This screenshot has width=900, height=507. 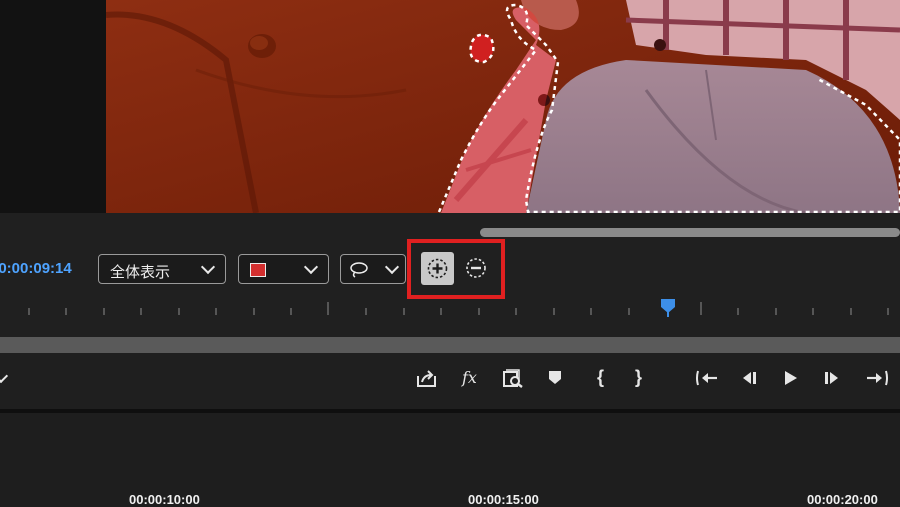 I want to click on subtract-from-selection-button, so click(x=476, y=268).